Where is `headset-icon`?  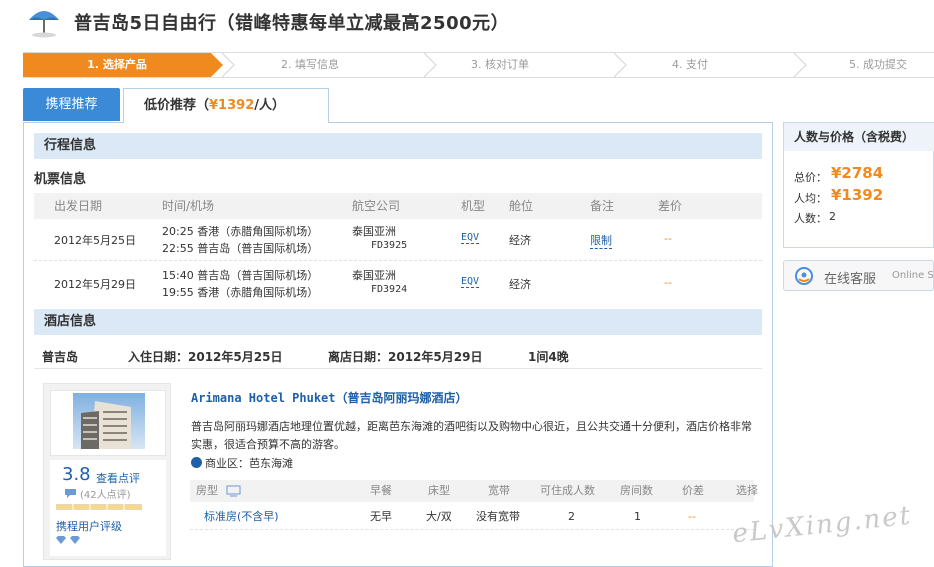 headset-icon is located at coordinates (804, 276).